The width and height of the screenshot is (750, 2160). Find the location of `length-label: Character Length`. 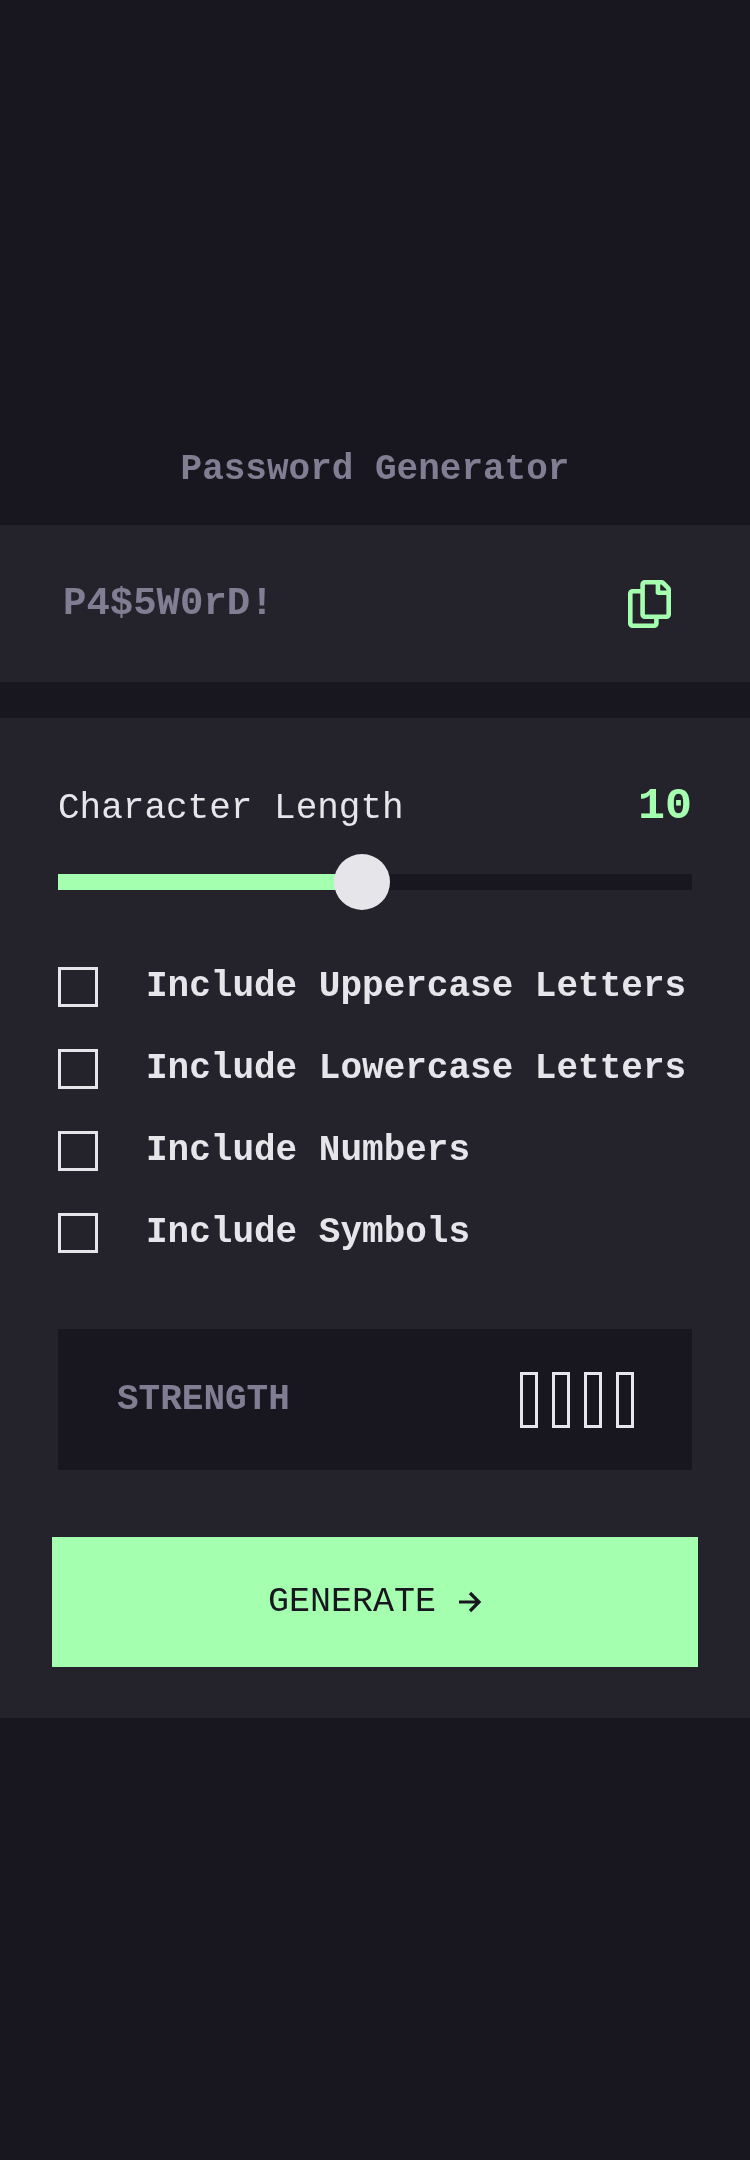

length-label: Character Length is located at coordinates (231, 808).